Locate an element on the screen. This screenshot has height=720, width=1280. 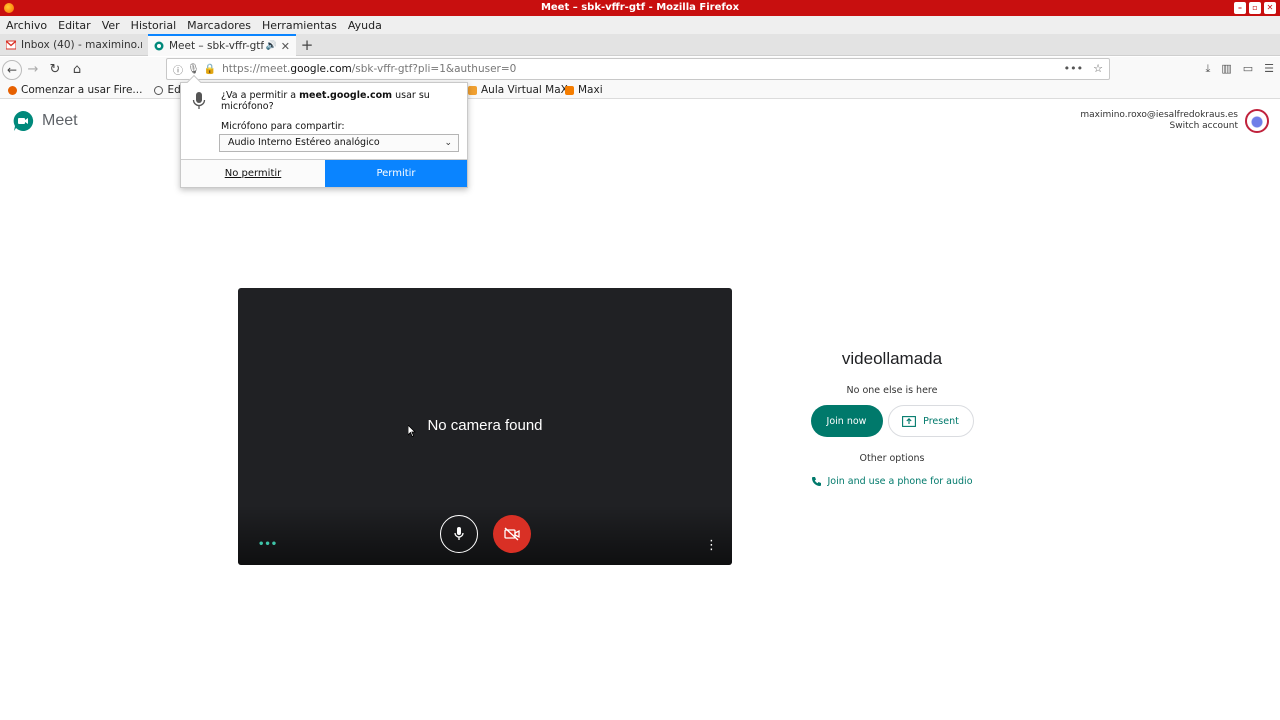
microphone-select-label: Micrófono para compartir: is located at coordinates (283, 126).